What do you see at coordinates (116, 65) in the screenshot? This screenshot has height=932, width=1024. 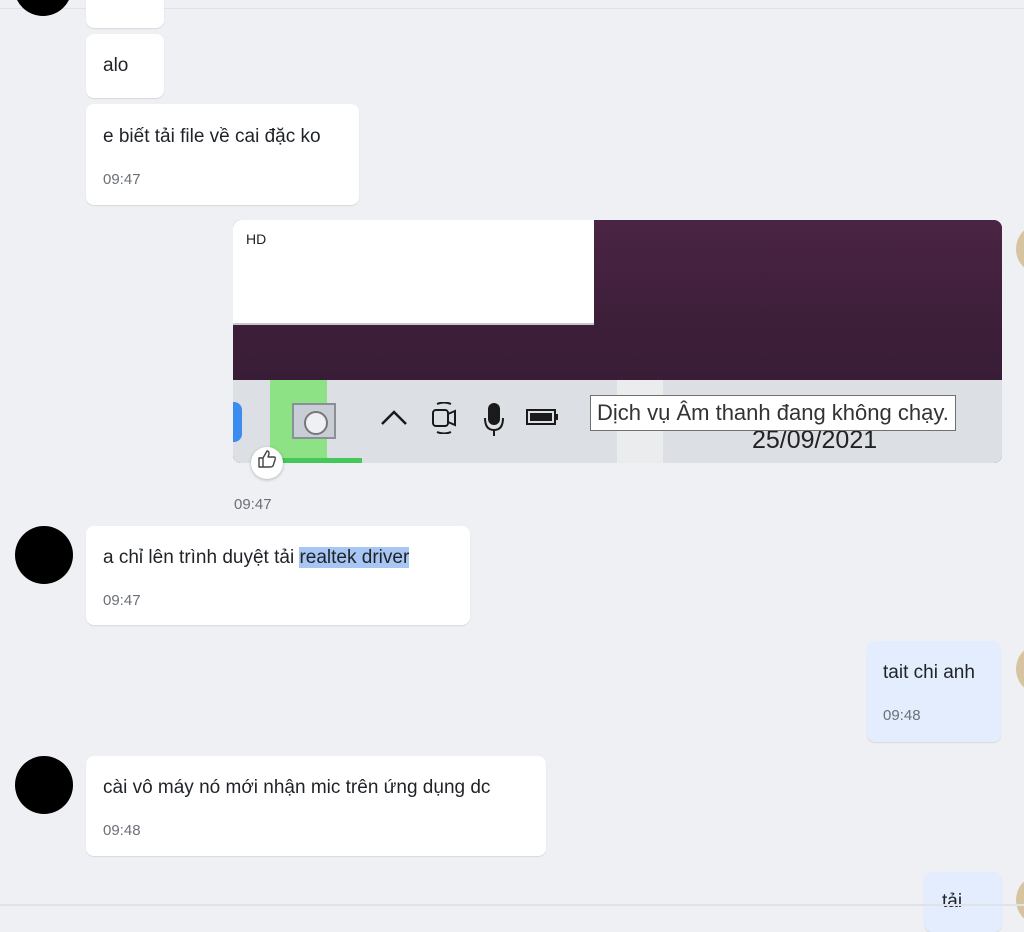 I see `message-text: alo` at bounding box center [116, 65].